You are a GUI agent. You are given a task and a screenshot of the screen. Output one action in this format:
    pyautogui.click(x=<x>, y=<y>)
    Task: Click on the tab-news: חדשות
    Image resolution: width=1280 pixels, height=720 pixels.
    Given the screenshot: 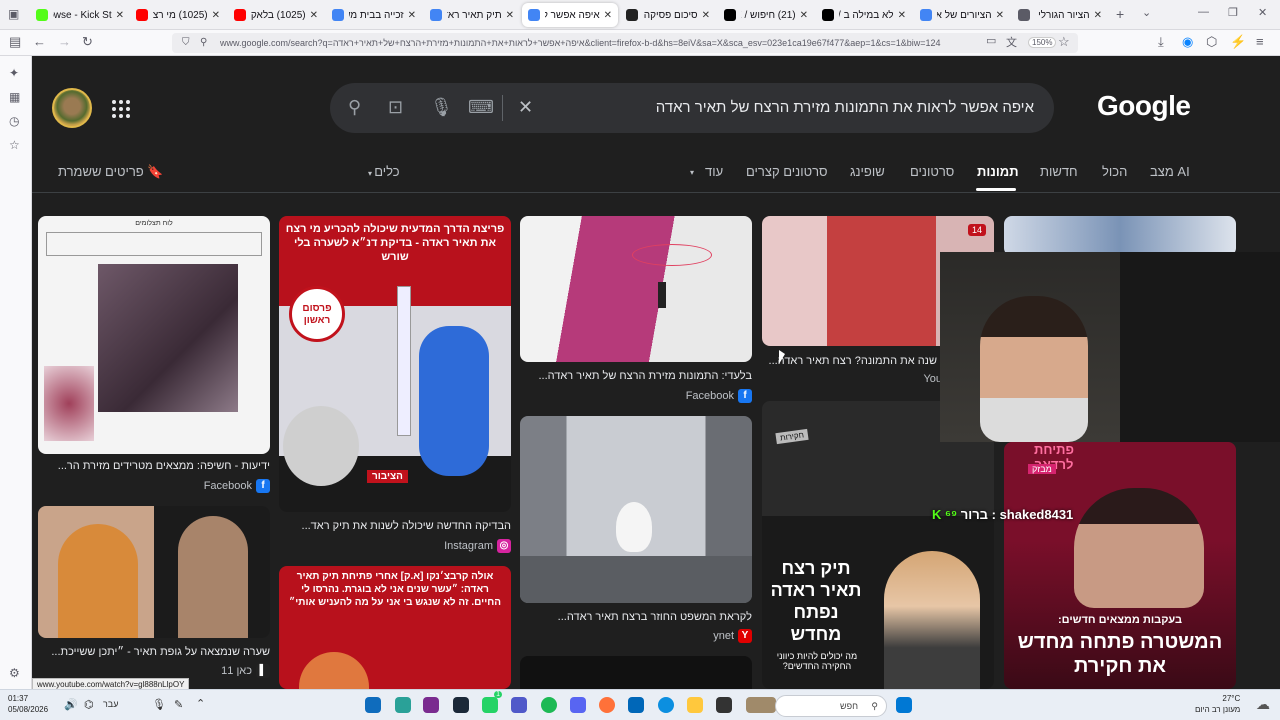 What is the action you would take?
    pyautogui.click(x=1059, y=171)
    